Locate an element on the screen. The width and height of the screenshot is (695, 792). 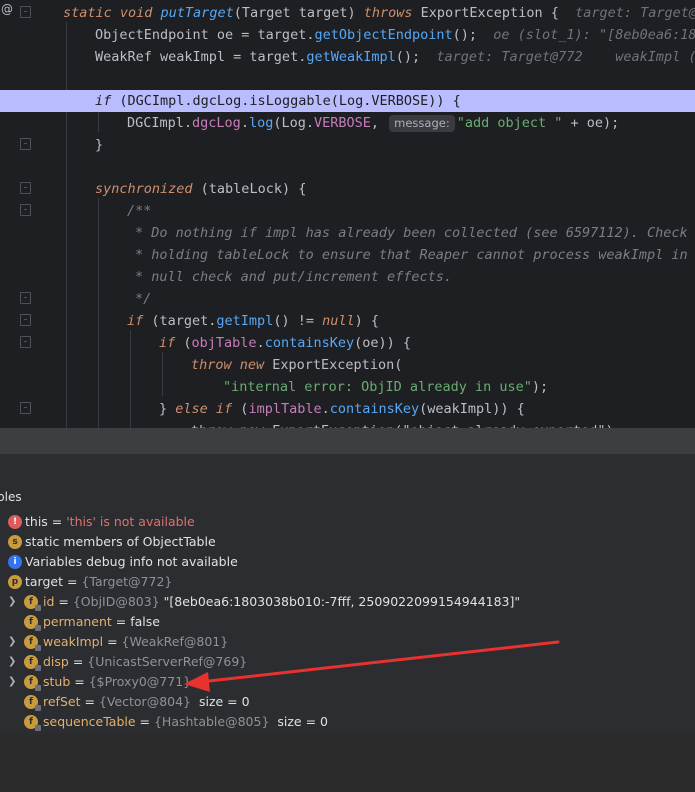
code-token: objTable is located at coordinates (224, 343).